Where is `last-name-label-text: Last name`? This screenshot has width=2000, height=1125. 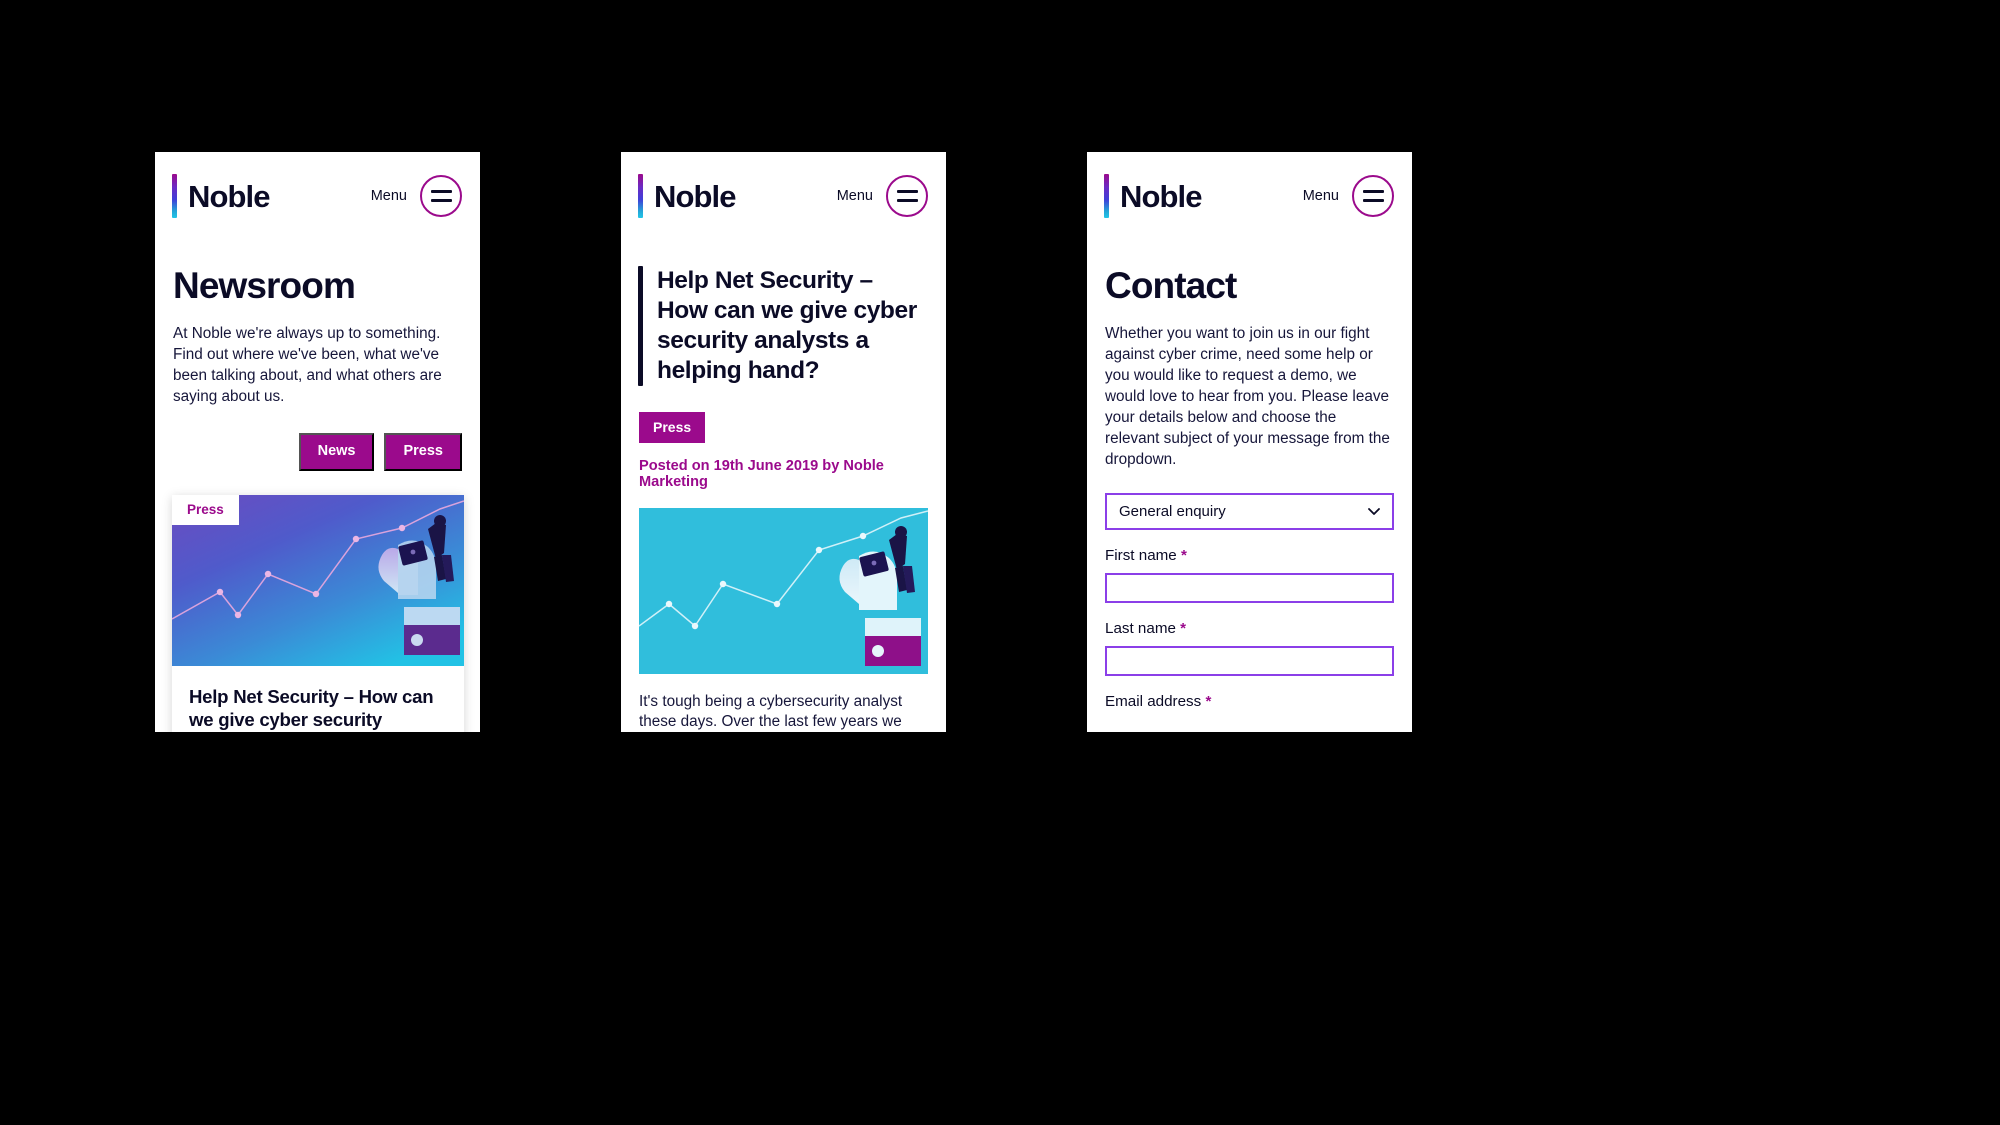
last-name-label-text: Last name is located at coordinates (1140, 628).